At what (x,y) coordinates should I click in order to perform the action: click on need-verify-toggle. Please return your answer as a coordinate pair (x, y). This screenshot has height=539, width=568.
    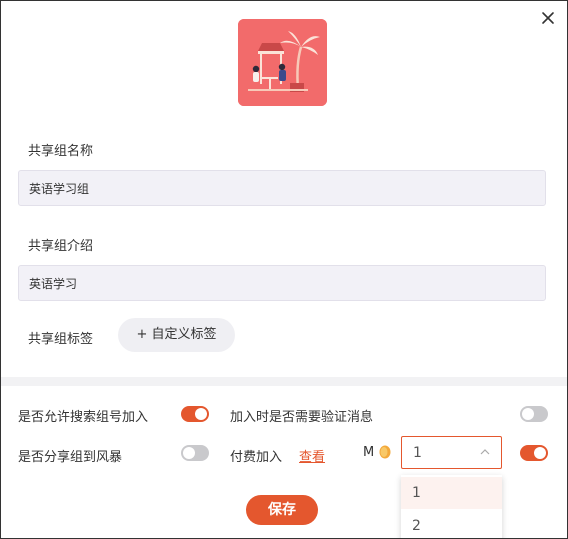
    Looking at the image, I should click on (534, 414).